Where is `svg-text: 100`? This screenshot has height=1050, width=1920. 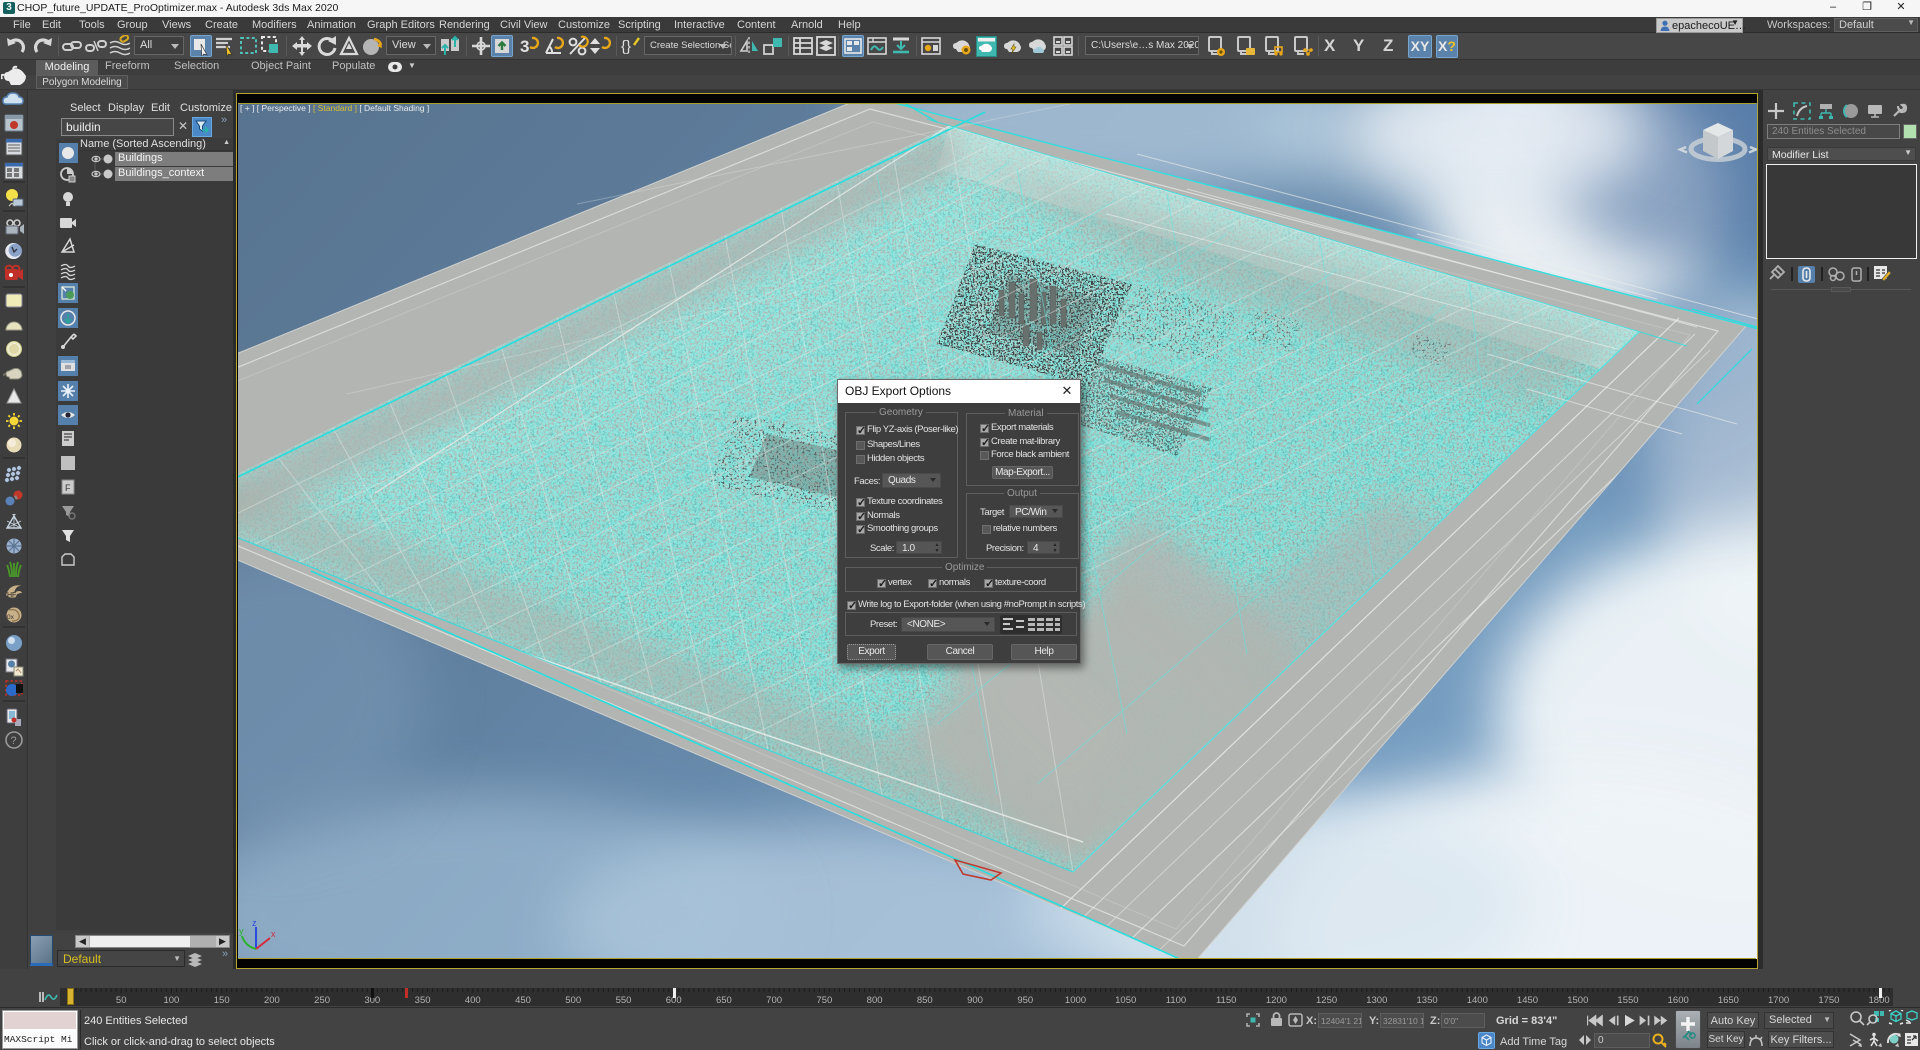 svg-text: 100 is located at coordinates (171, 1000).